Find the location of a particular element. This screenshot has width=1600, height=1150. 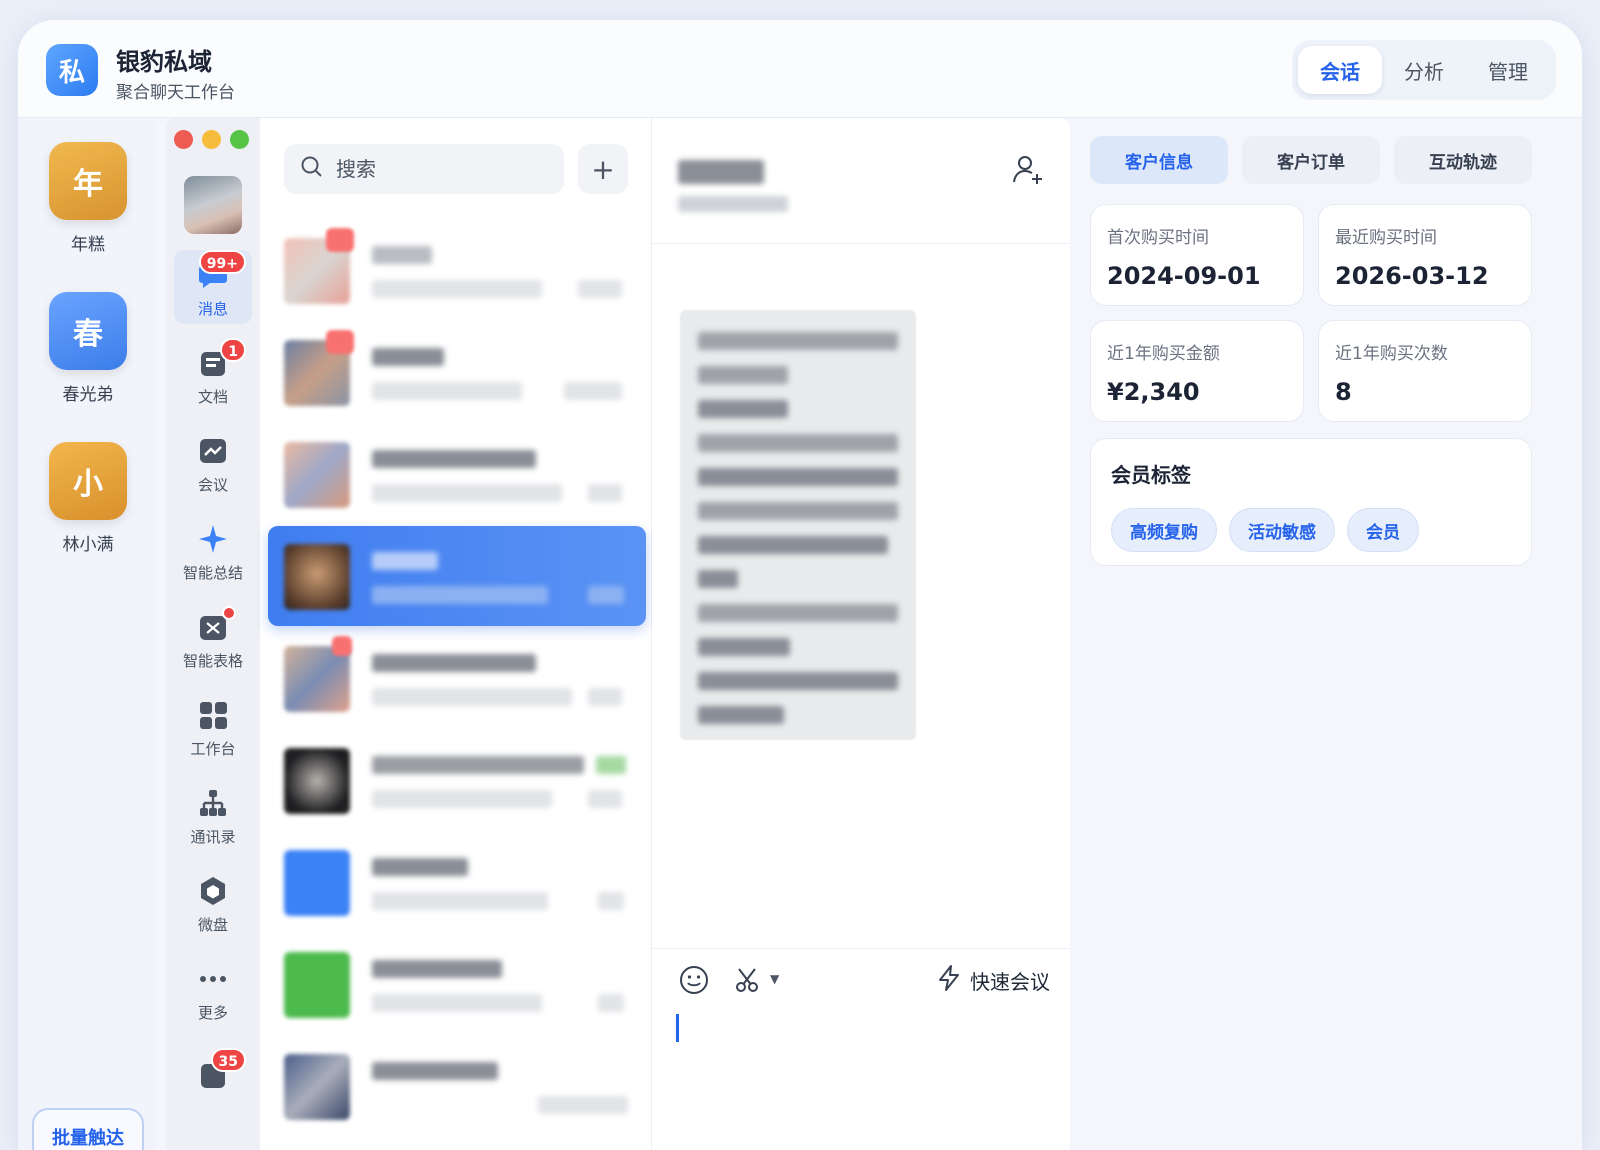

nav-bottom-app: 35 is located at coordinates (213, 1085).